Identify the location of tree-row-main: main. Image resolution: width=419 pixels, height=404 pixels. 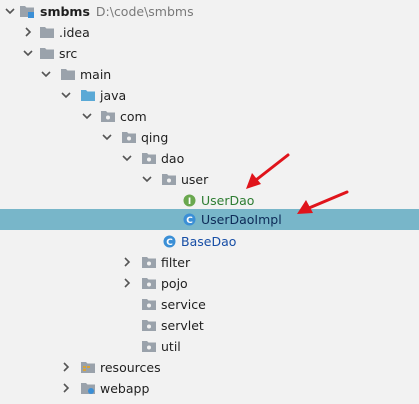
(209, 74).